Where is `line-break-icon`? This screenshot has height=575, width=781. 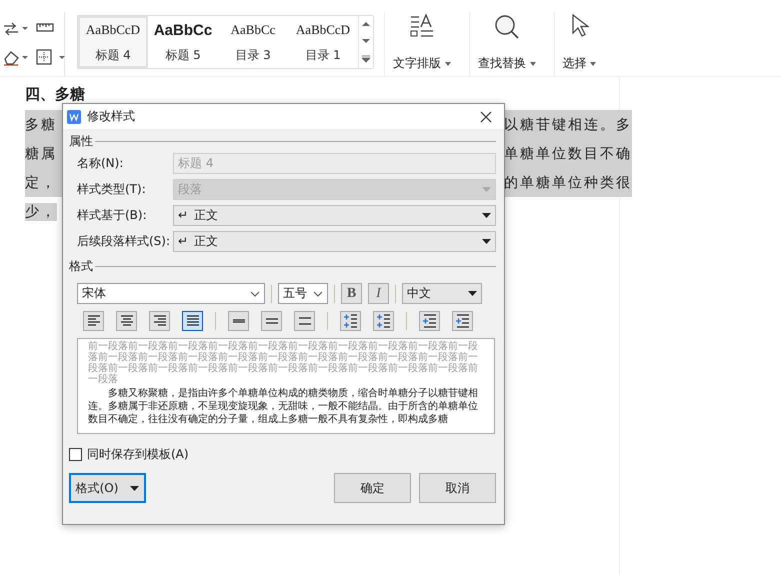
line-break-icon is located at coordinates (15, 29).